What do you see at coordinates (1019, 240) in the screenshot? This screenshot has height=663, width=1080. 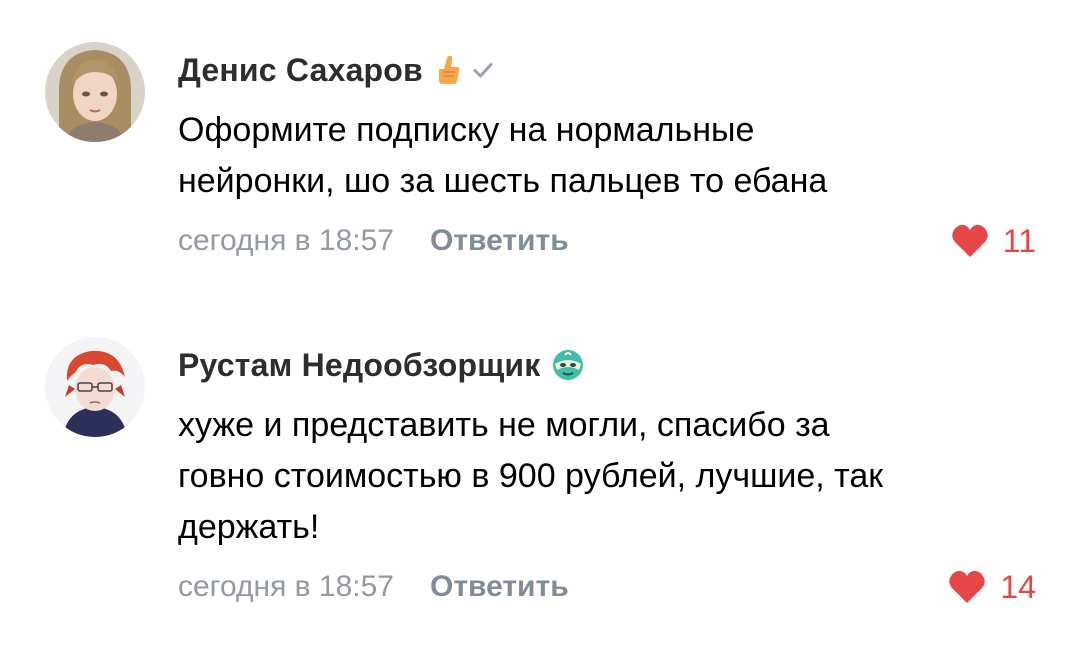 I see `like-count: 11` at bounding box center [1019, 240].